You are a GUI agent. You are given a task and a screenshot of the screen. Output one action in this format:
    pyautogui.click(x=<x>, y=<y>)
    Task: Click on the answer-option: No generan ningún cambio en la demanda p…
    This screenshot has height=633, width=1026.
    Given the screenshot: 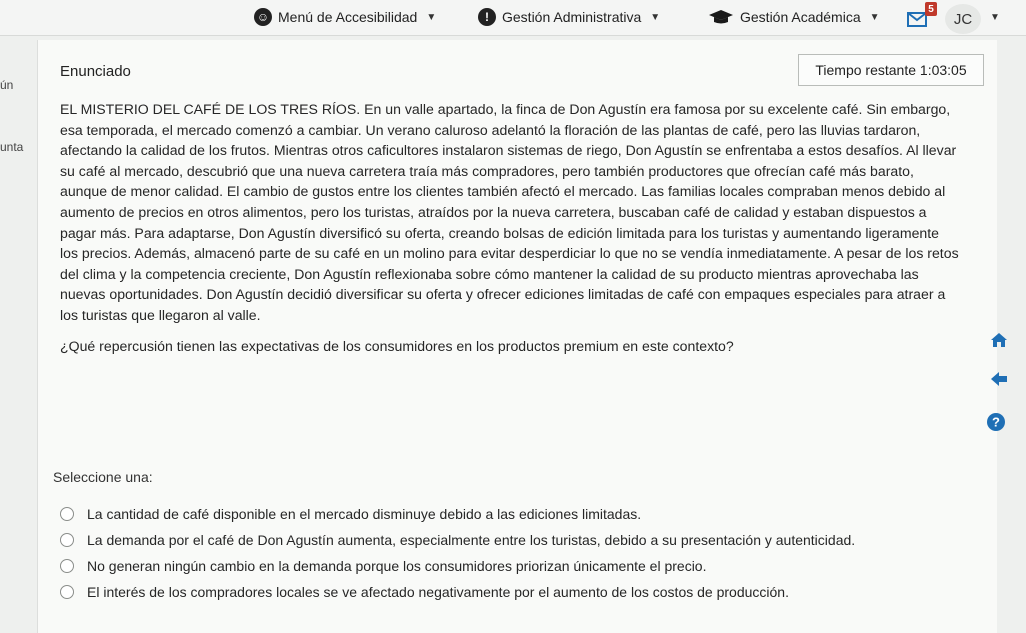 What is the action you would take?
    pyautogui.click(x=520, y=566)
    